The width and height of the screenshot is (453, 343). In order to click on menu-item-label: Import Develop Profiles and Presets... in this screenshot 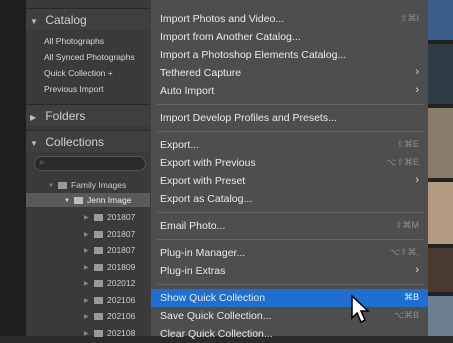, I will do `click(248, 118)`.